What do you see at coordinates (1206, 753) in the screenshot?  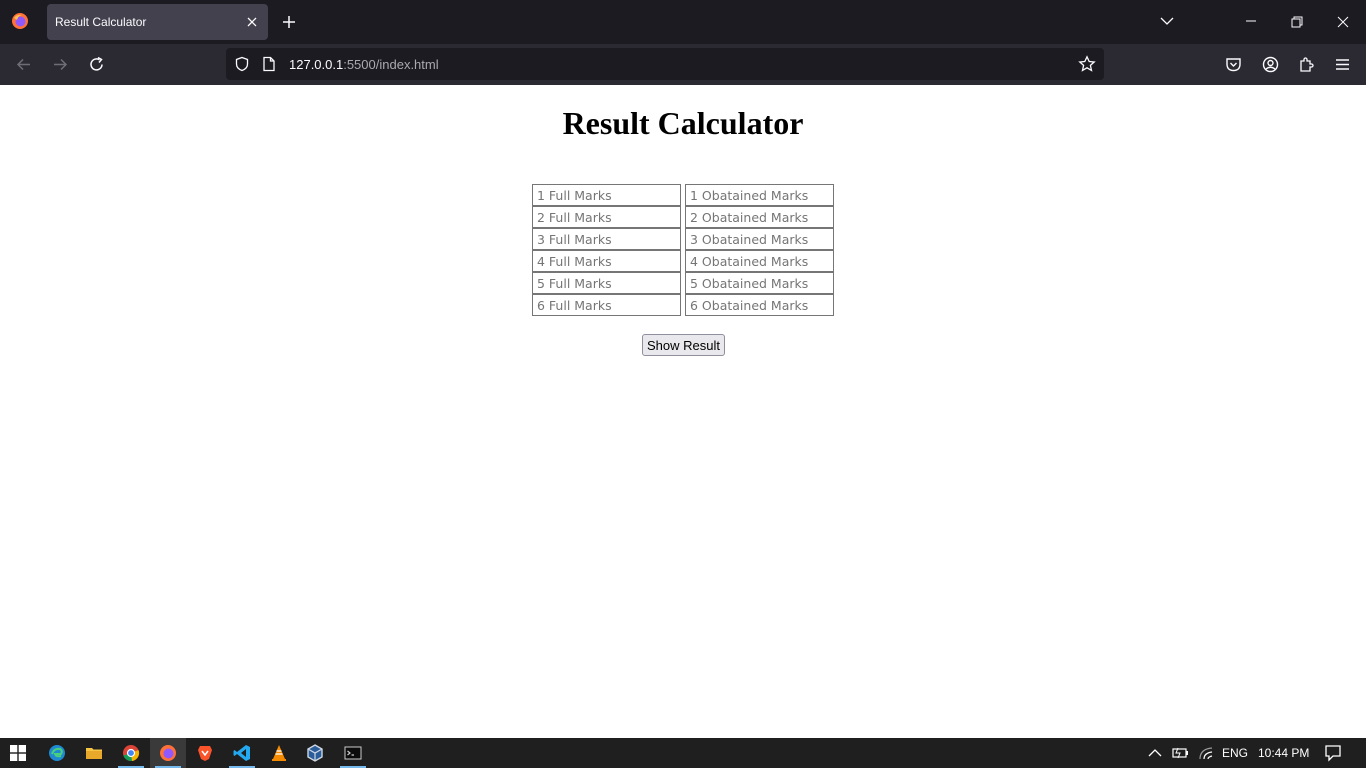 I see `wifi-icon` at bounding box center [1206, 753].